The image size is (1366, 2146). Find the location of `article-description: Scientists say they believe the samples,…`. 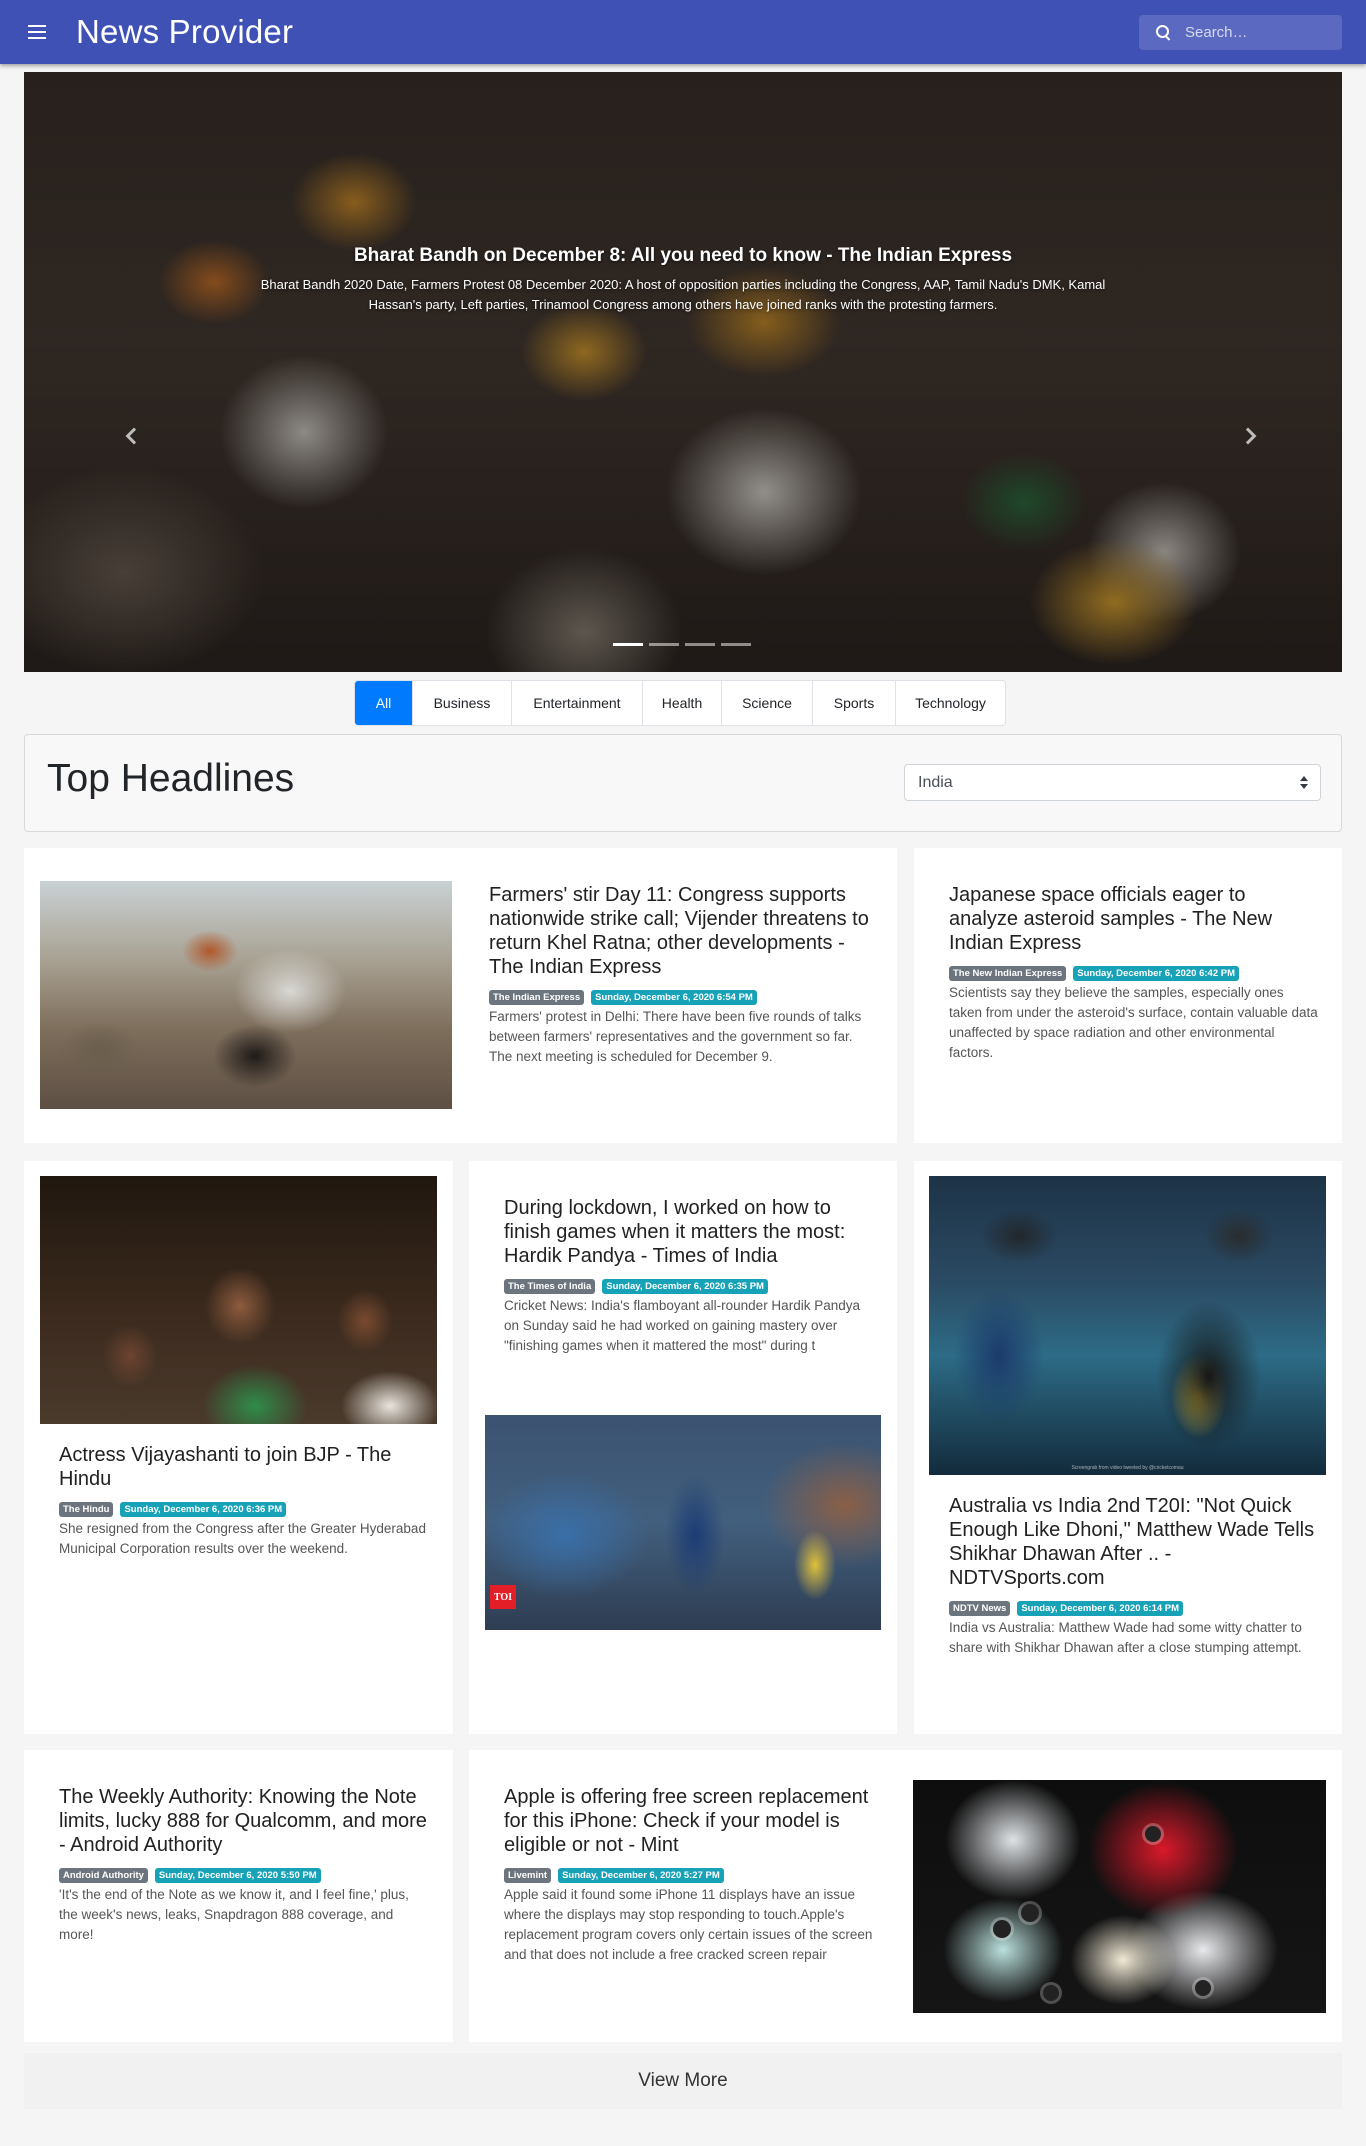

article-description: Scientists say they believe the samples,… is located at coordinates (1133, 1022).